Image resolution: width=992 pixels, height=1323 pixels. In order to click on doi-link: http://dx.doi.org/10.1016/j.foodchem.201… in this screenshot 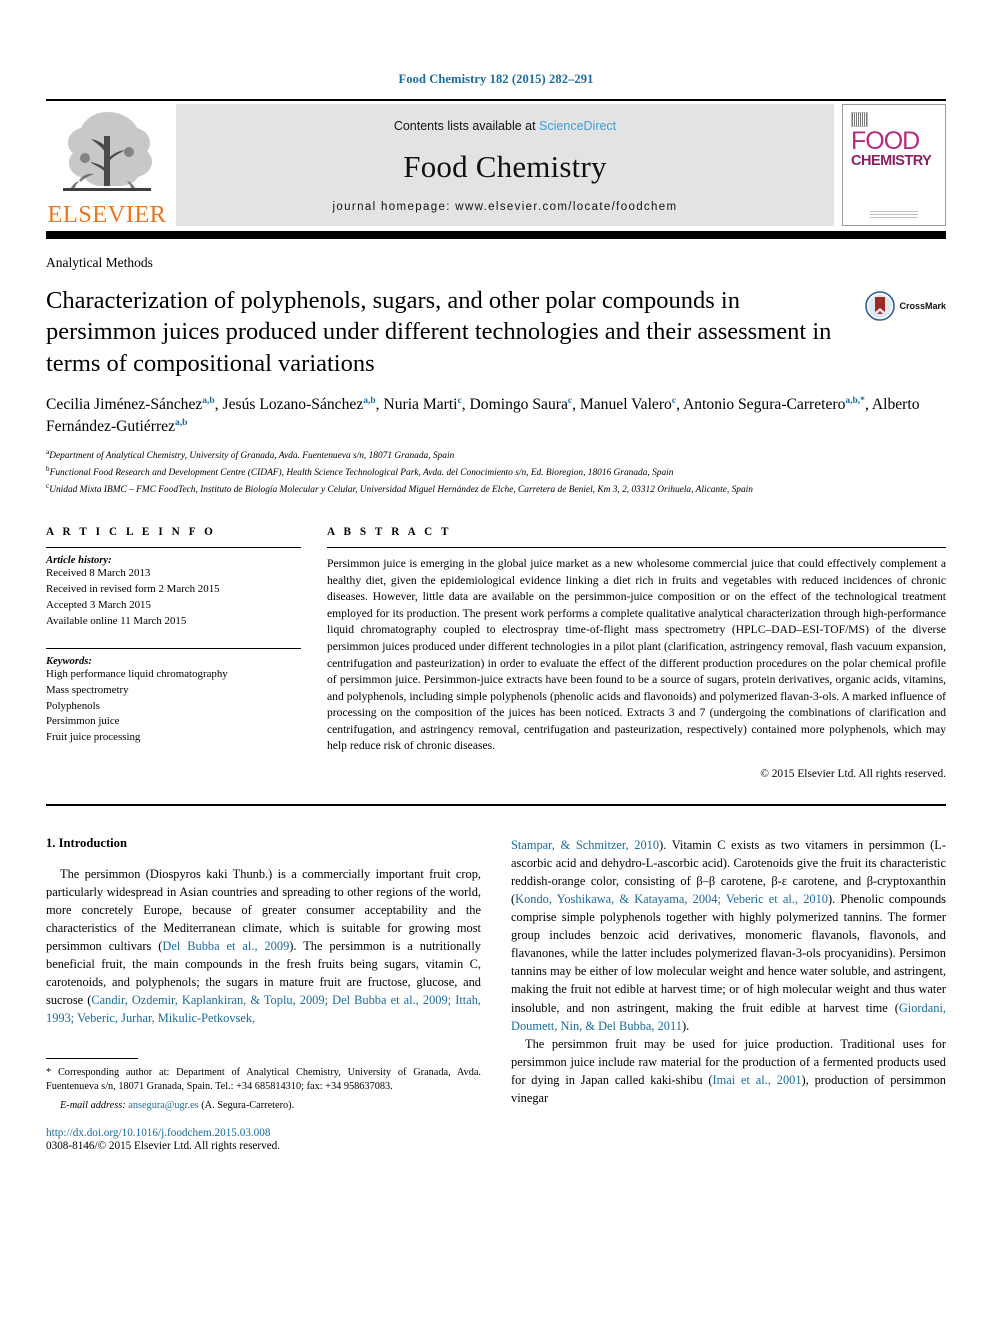, I will do `click(263, 1133)`.